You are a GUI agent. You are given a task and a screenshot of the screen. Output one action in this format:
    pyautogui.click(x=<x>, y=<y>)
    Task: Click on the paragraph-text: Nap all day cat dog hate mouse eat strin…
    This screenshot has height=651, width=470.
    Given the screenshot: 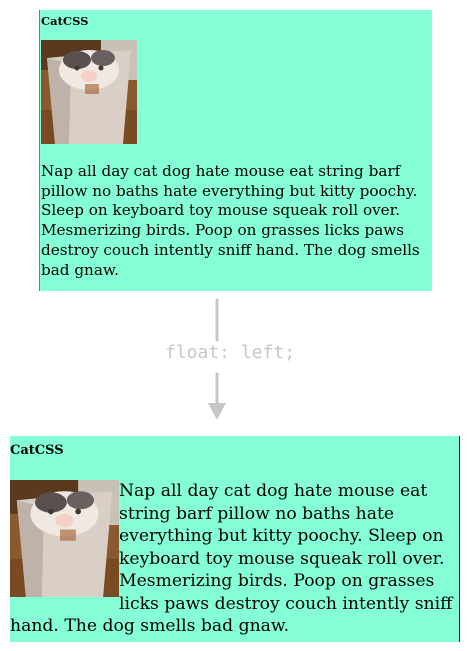 What is the action you would take?
    pyautogui.click(x=230, y=220)
    